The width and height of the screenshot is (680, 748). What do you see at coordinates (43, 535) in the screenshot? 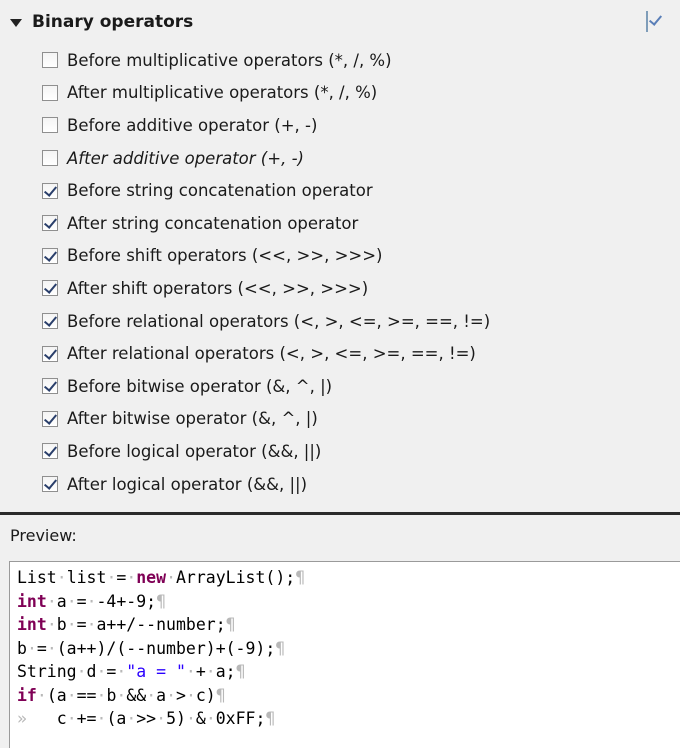
I see `preview-label: Preview:` at bounding box center [43, 535].